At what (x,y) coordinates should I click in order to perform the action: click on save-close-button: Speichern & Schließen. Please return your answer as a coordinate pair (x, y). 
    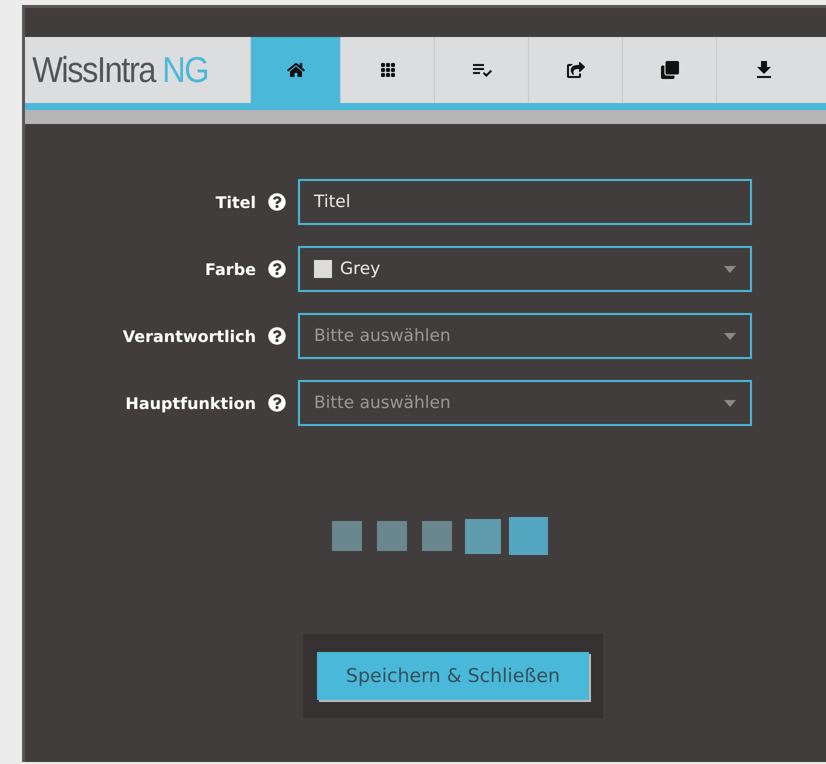
    Looking at the image, I should click on (453, 676).